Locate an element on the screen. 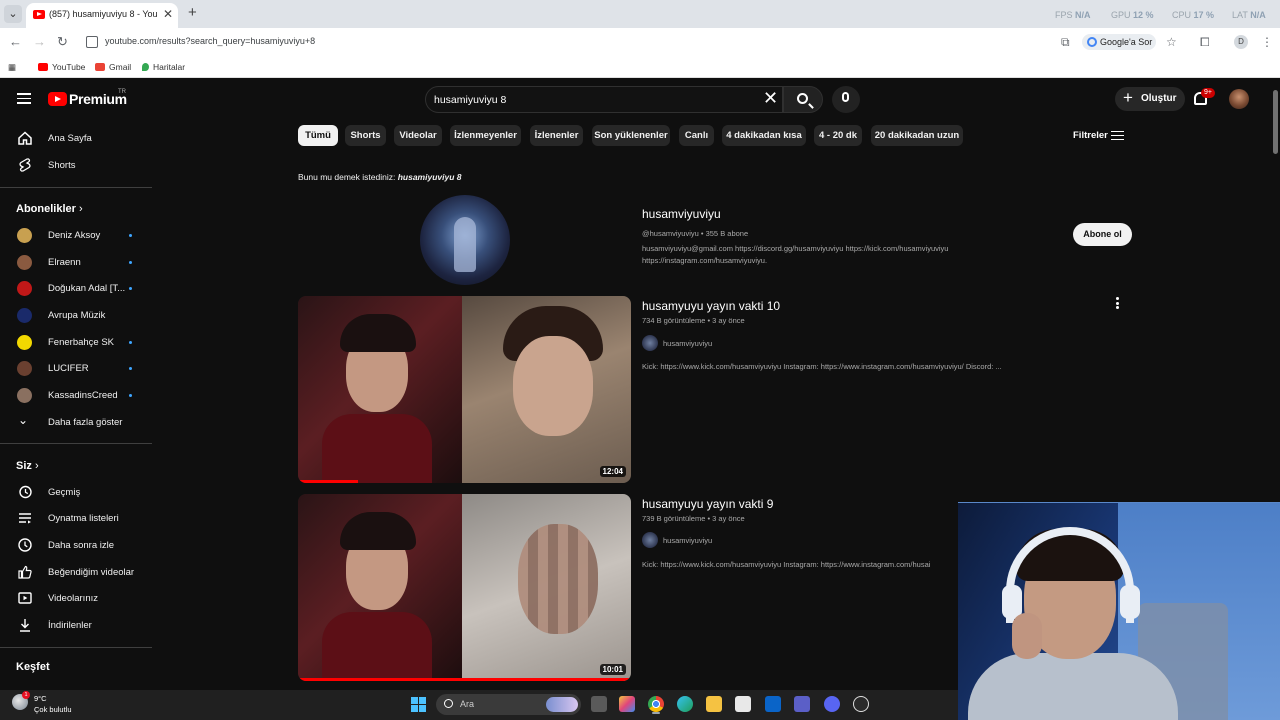  search-box is located at coordinates (604, 99).